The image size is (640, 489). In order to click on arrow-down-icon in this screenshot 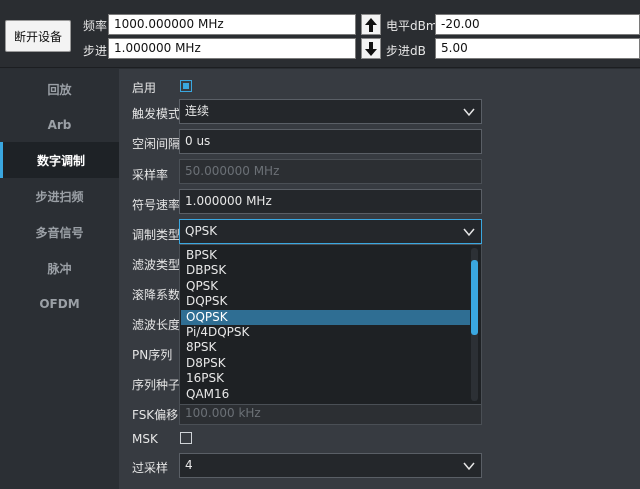, I will do `click(371, 48)`.